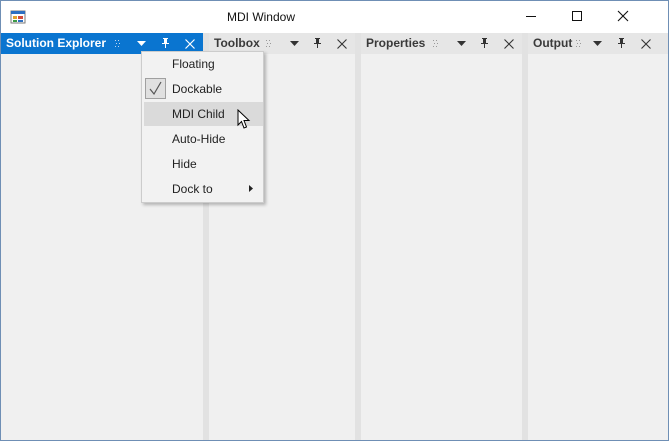 The height and width of the screenshot is (441, 669). I want to click on minimize-icon, so click(531, 16).